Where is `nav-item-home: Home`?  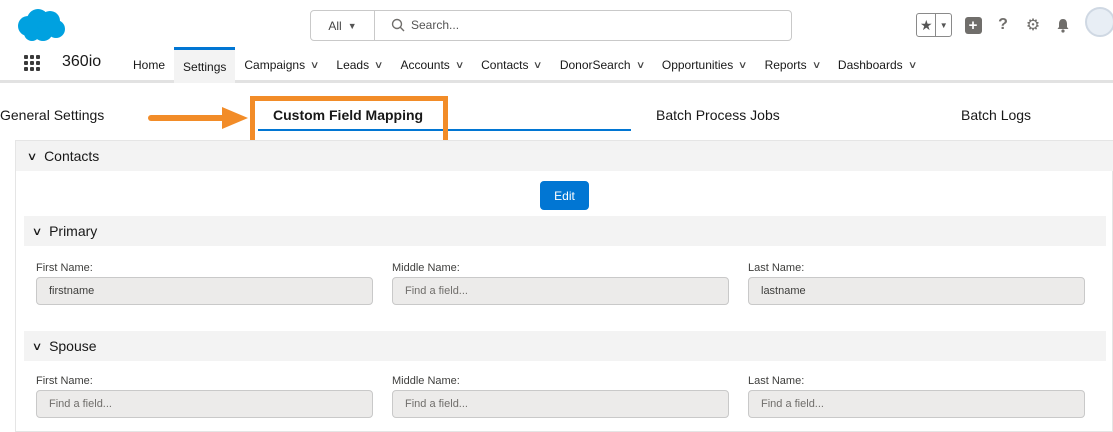 nav-item-home: Home is located at coordinates (149, 65).